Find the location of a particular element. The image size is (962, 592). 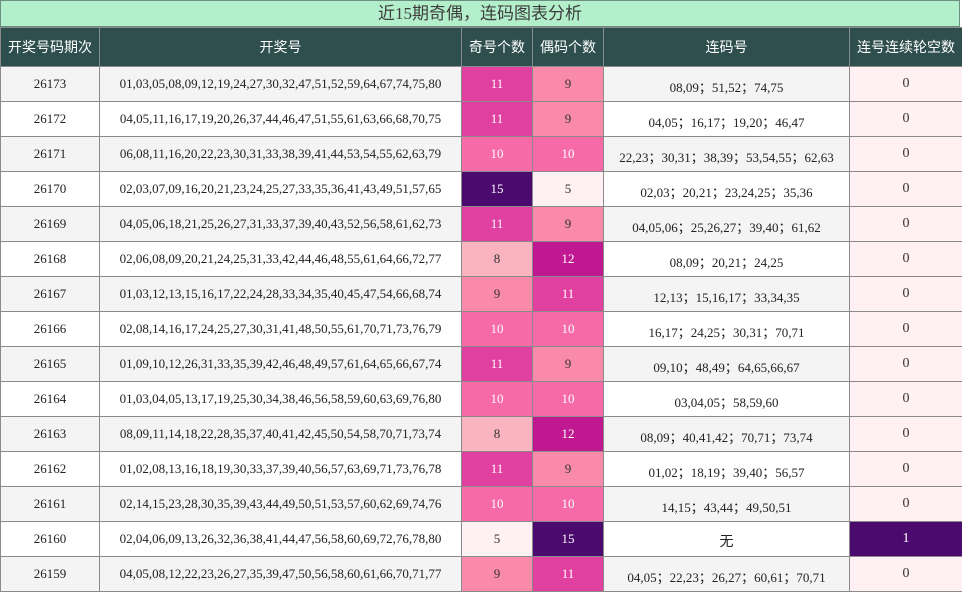

header-miss-count: 连号连续轮空数 is located at coordinates (906, 47).